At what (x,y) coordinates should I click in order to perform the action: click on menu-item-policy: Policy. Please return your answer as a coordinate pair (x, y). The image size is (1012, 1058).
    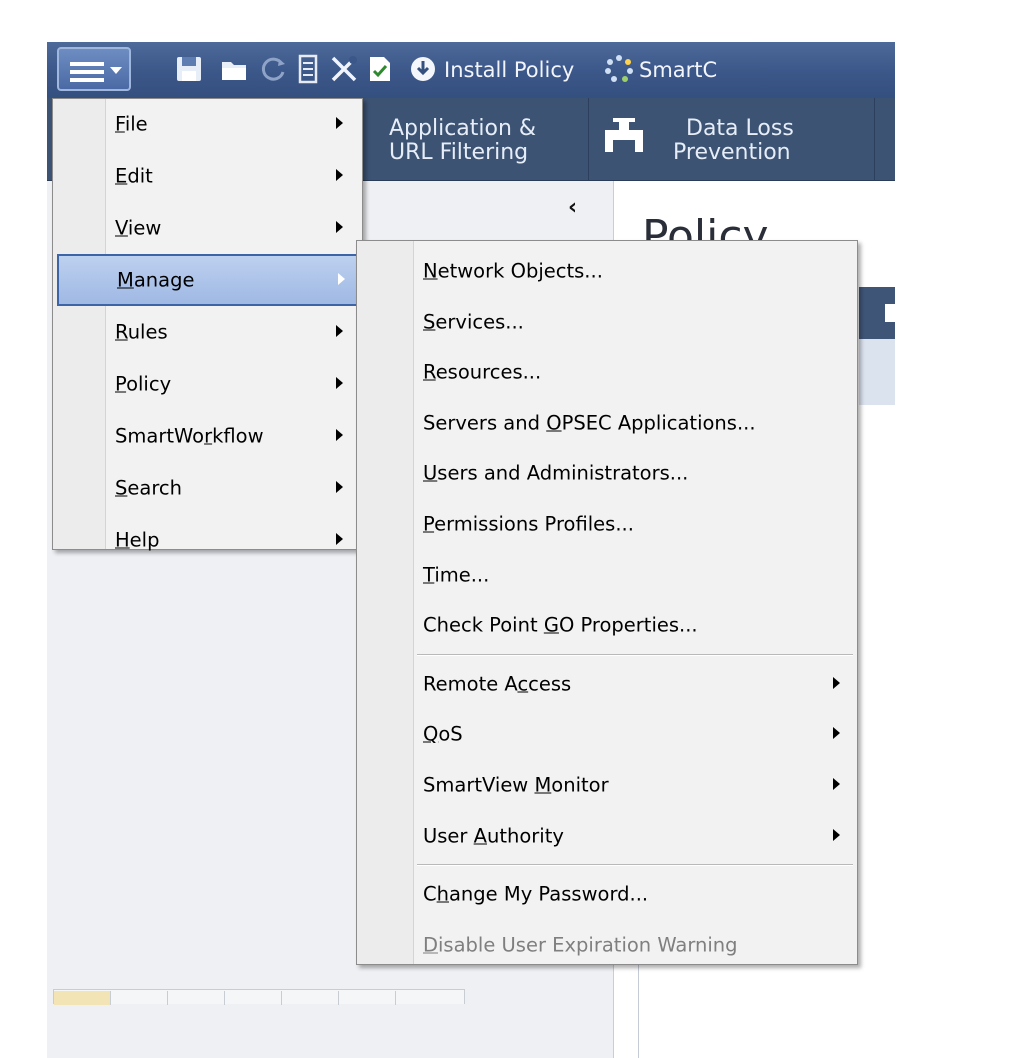
    Looking at the image, I should click on (207, 384).